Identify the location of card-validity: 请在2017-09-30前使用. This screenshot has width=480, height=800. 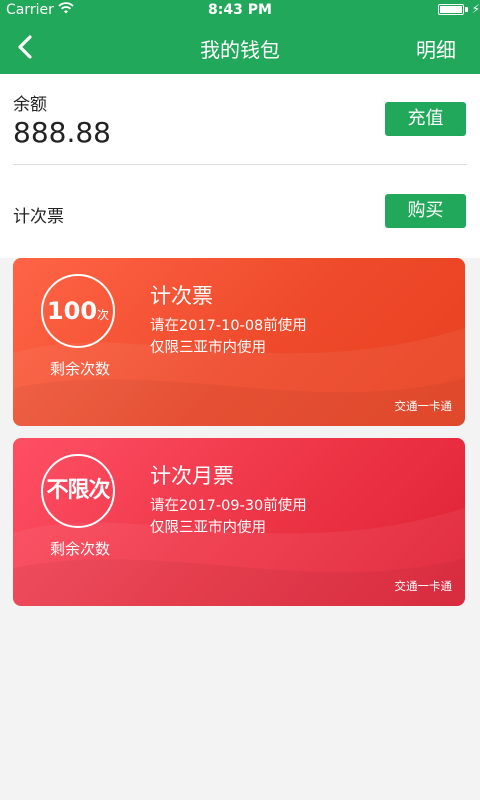
(228, 506).